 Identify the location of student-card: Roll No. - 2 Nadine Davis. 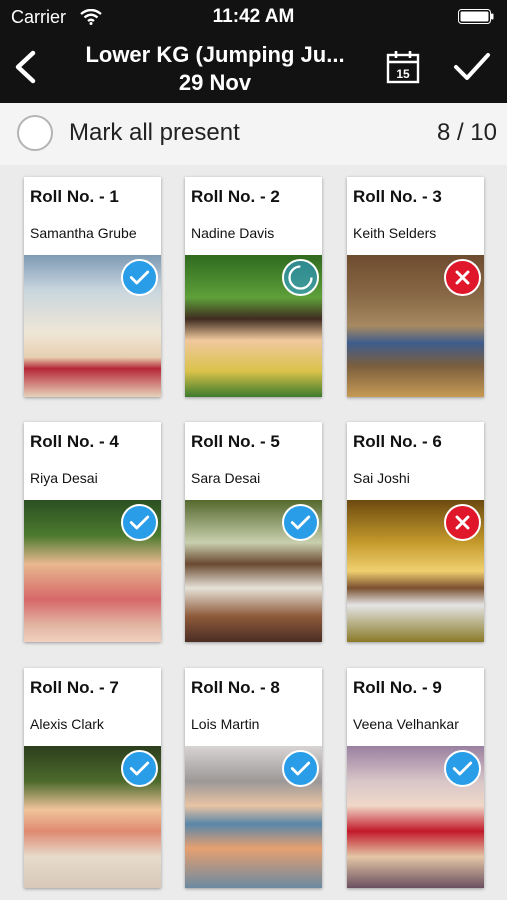
(253, 287).